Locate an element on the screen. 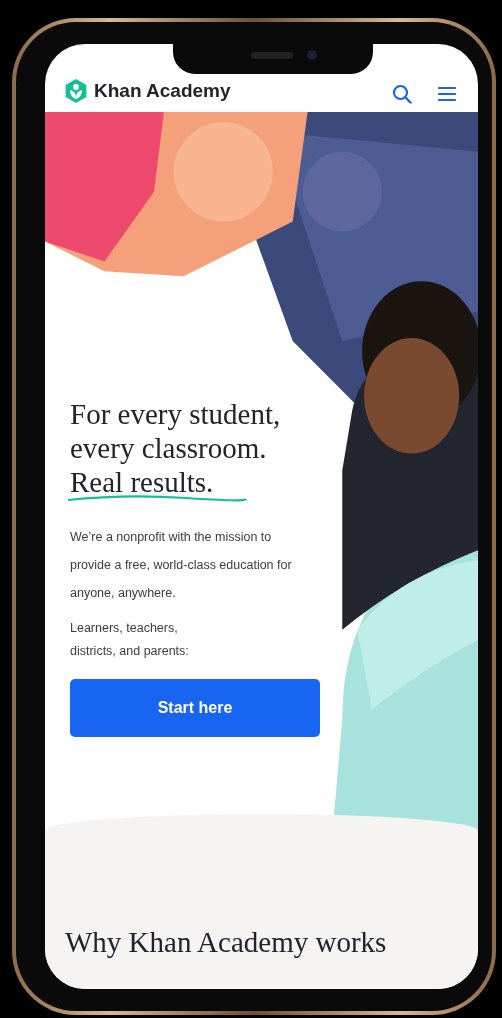 This screenshot has width=502, height=1018. section-heading: Why Khan Academy works is located at coordinates (226, 942).